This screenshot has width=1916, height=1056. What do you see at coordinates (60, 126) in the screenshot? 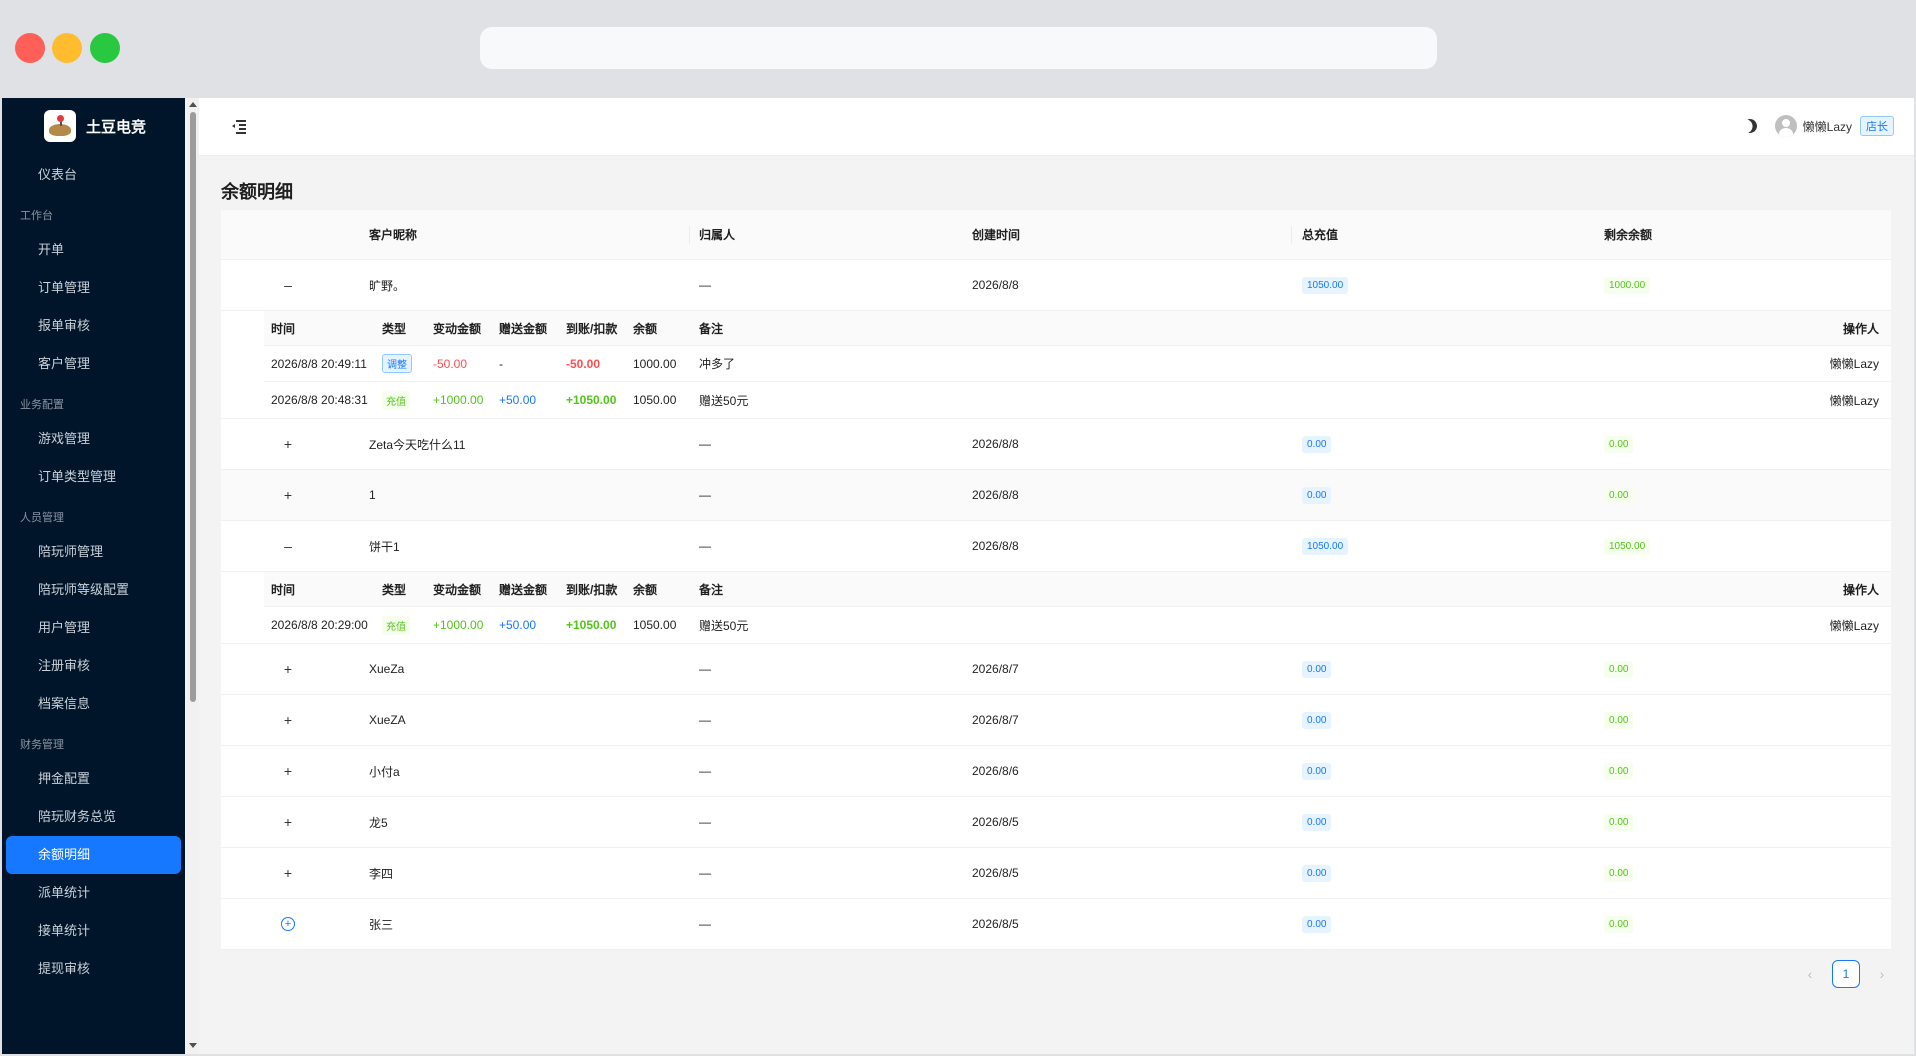
I see `logo-icon` at bounding box center [60, 126].